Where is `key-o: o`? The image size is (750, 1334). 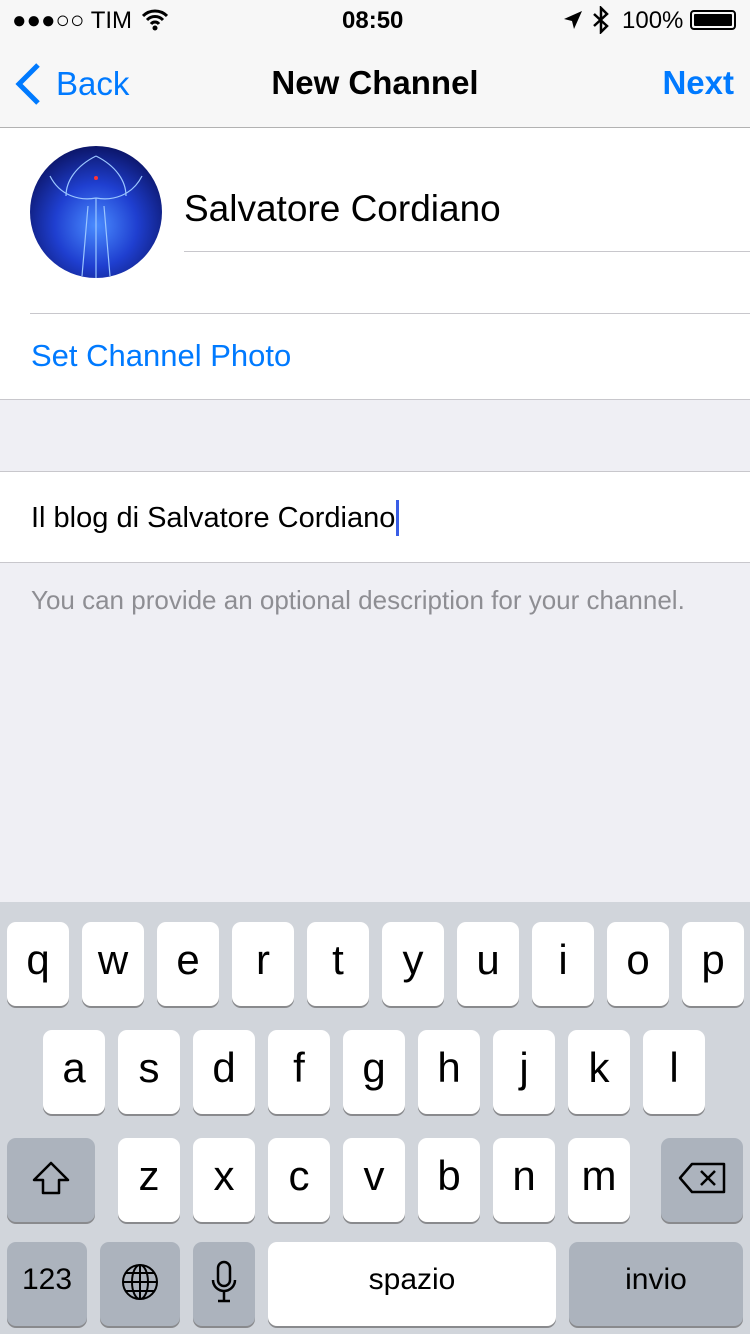 key-o: o is located at coordinates (638, 964).